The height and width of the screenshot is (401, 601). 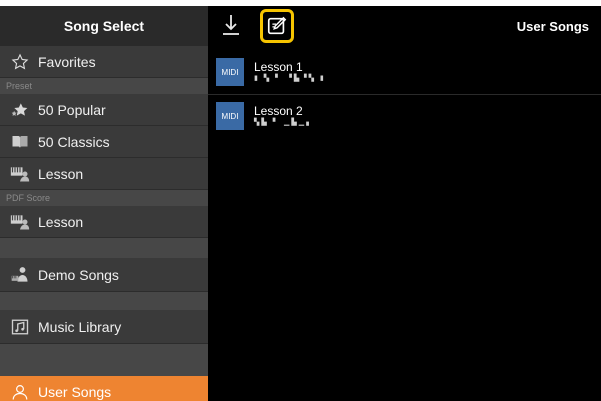 I want to click on sidebar-item-lesson-pdf: Lesson, so click(x=104, y=222).